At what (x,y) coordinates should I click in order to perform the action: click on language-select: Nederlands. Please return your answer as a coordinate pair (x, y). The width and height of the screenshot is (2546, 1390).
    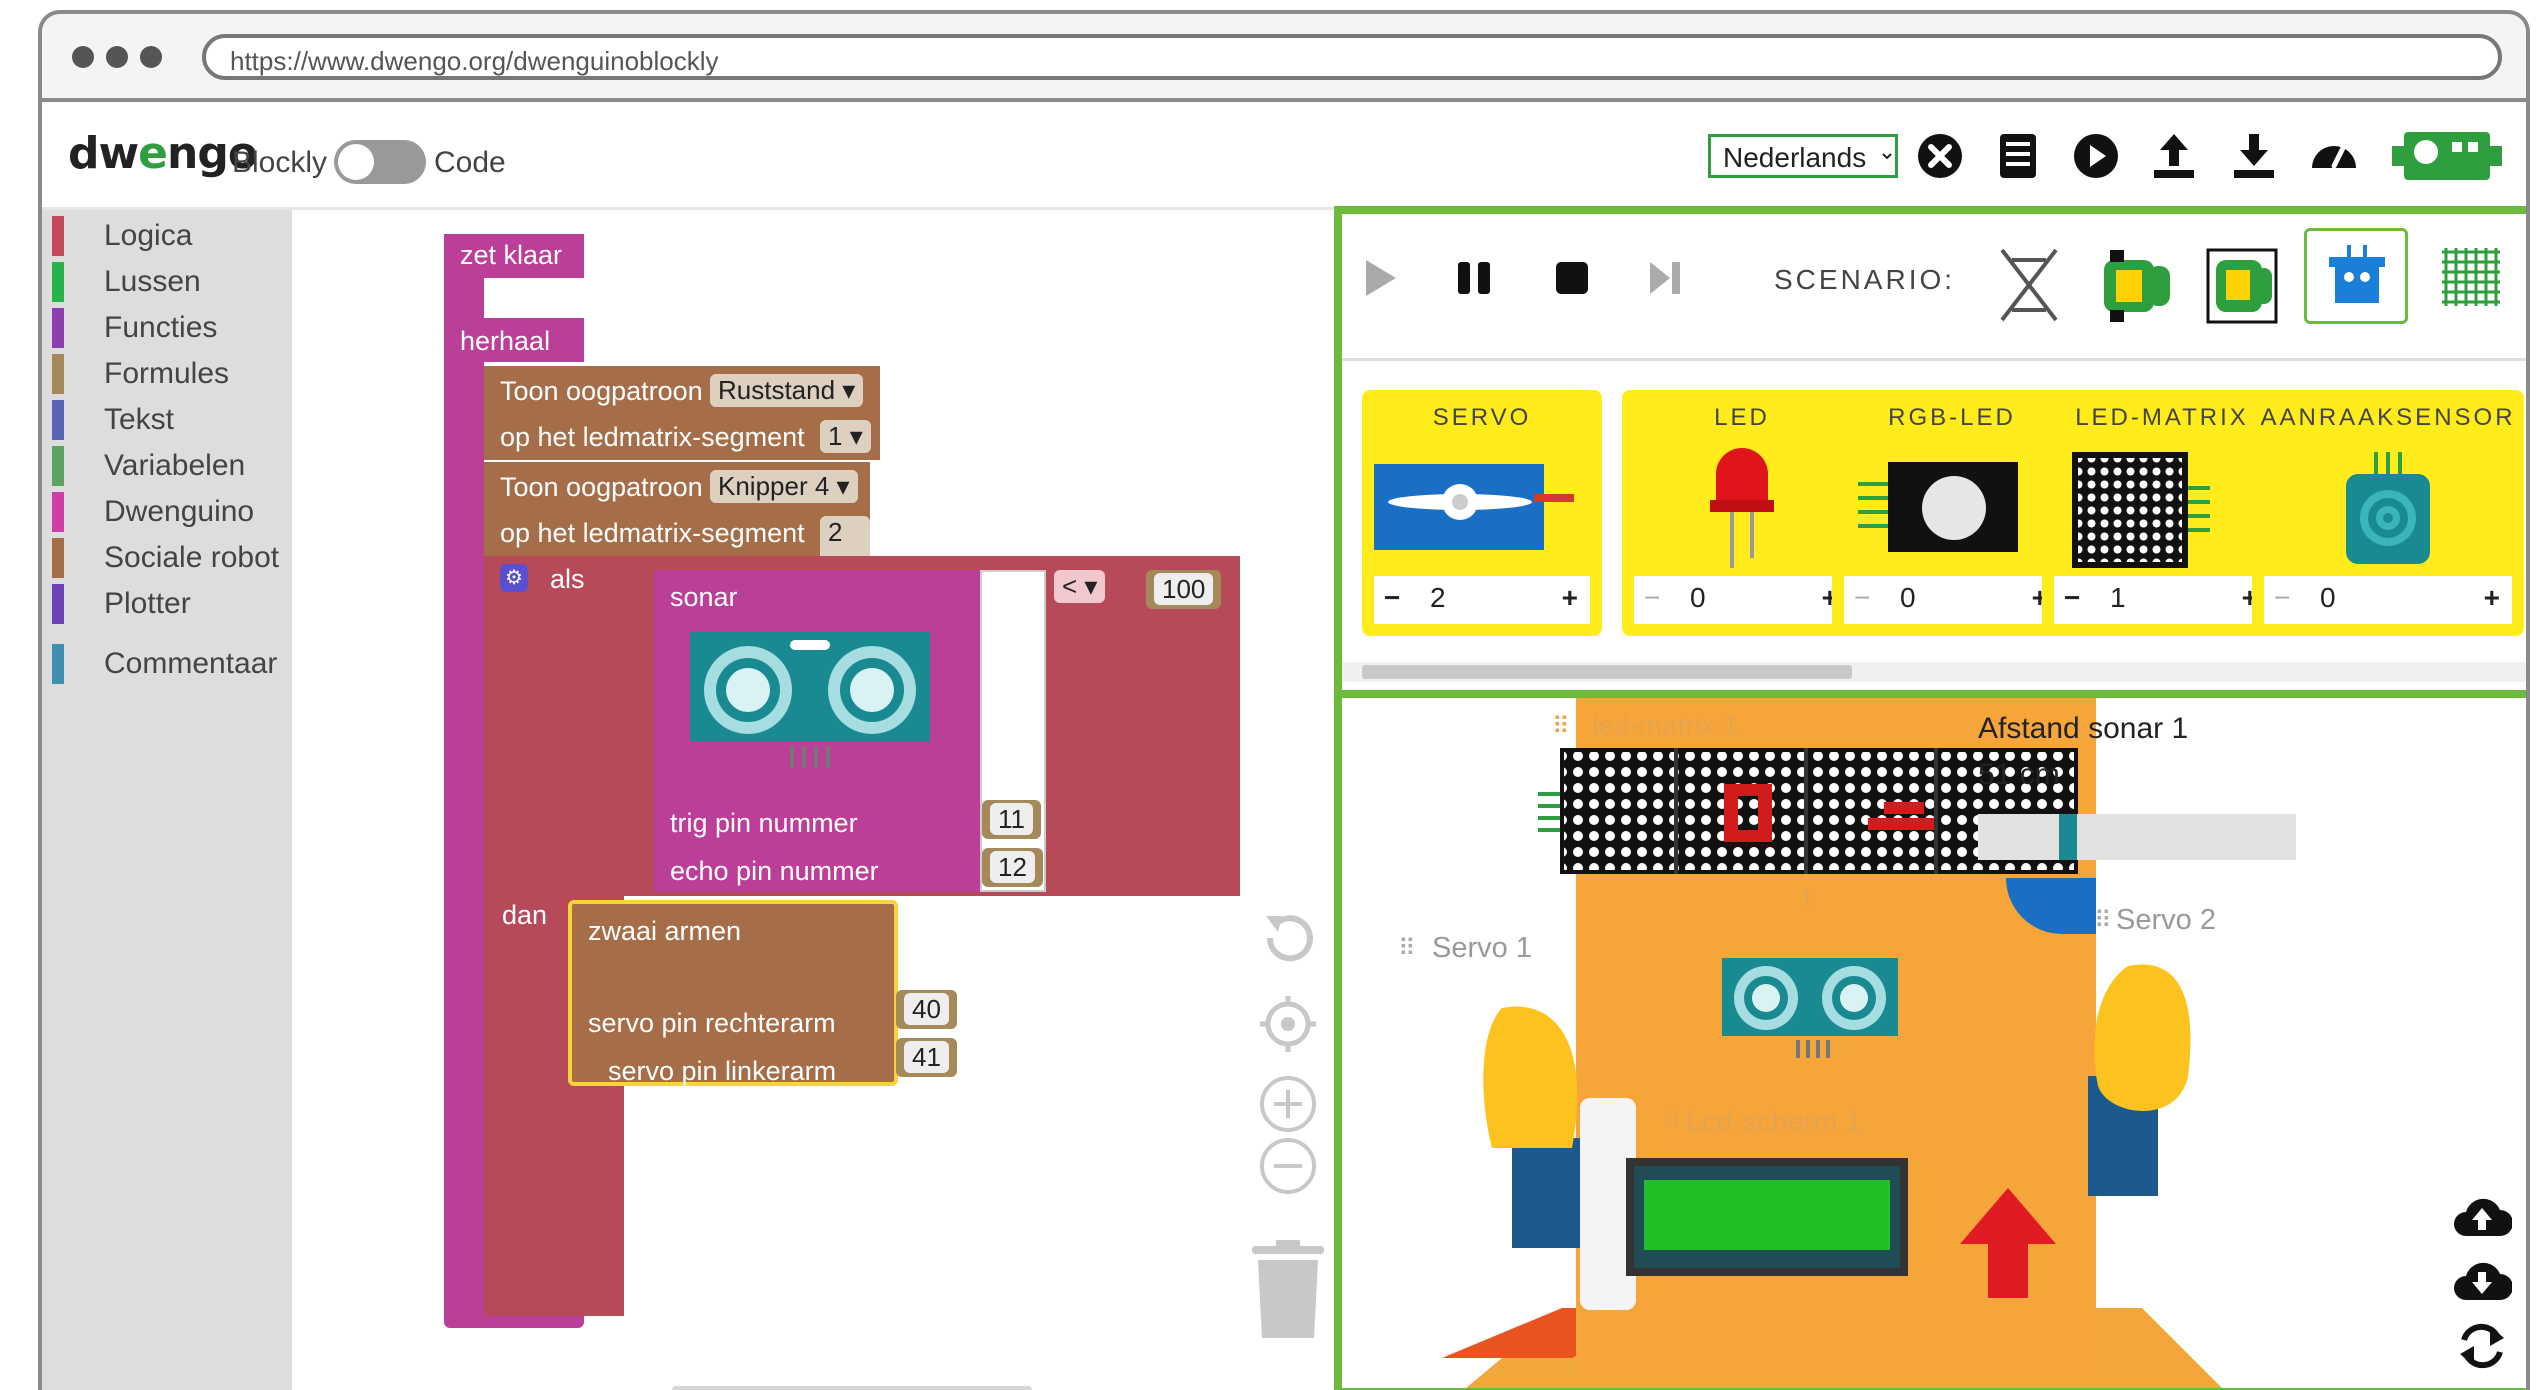
    Looking at the image, I should click on (1803, 156).